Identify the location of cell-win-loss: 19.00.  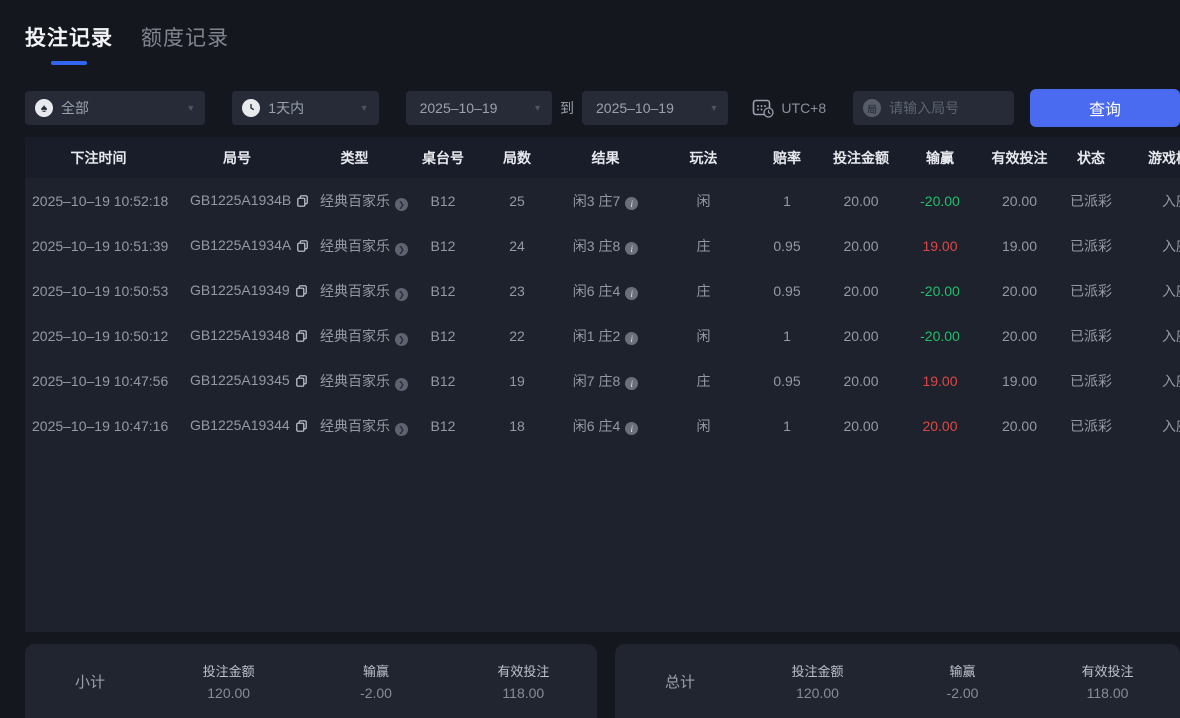
(940, 245).